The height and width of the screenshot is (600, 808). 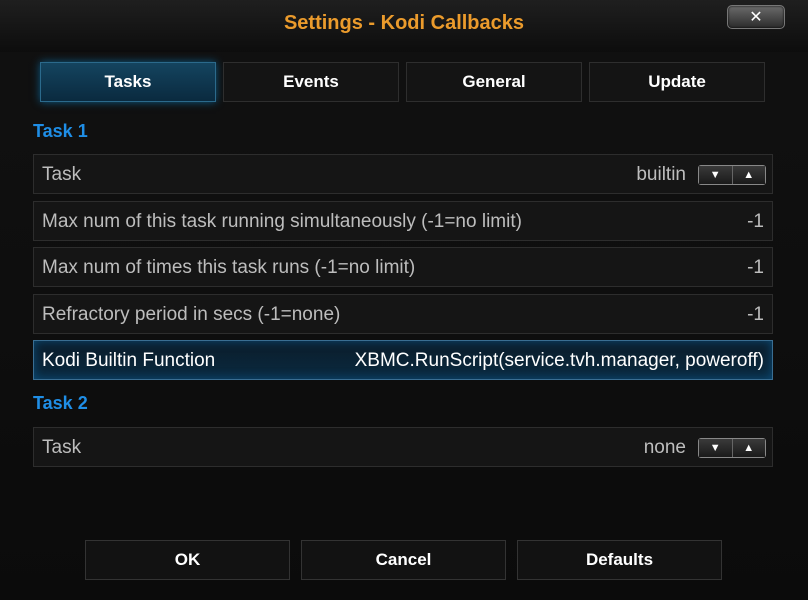 What do you see at coordinates (403, 447) in the screenshot?
I see `setting-row-task-2-type: Task none ▼ ▲` at bounding box center [403, 447].